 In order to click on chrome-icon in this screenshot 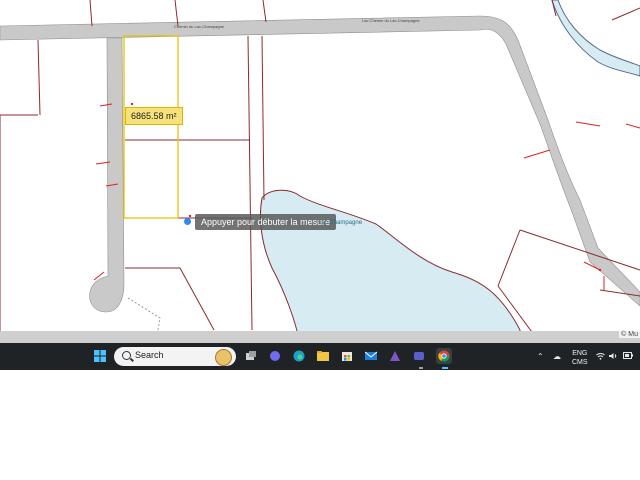, I will do `click(444, 356)`.